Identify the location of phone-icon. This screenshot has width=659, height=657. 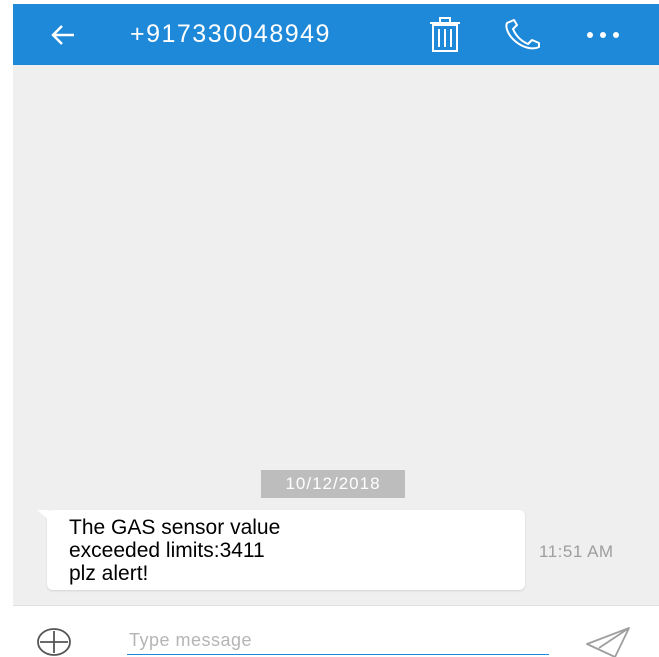
(522, 33).